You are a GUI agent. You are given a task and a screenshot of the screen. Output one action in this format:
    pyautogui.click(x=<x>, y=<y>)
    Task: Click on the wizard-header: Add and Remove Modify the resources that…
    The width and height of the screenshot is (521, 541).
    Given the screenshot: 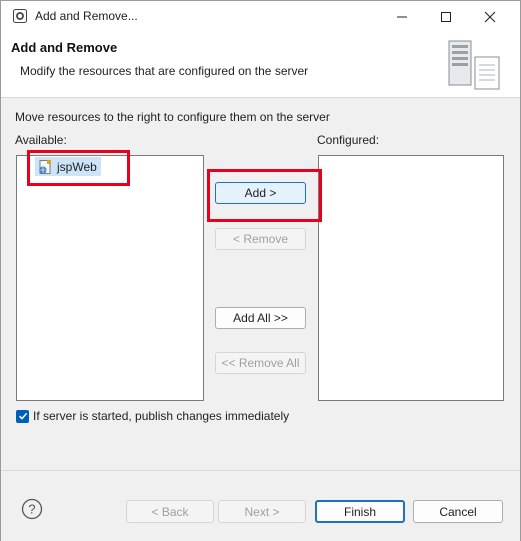 What is the action you would take?
    pyautogui.click(x=260, y=65)
    